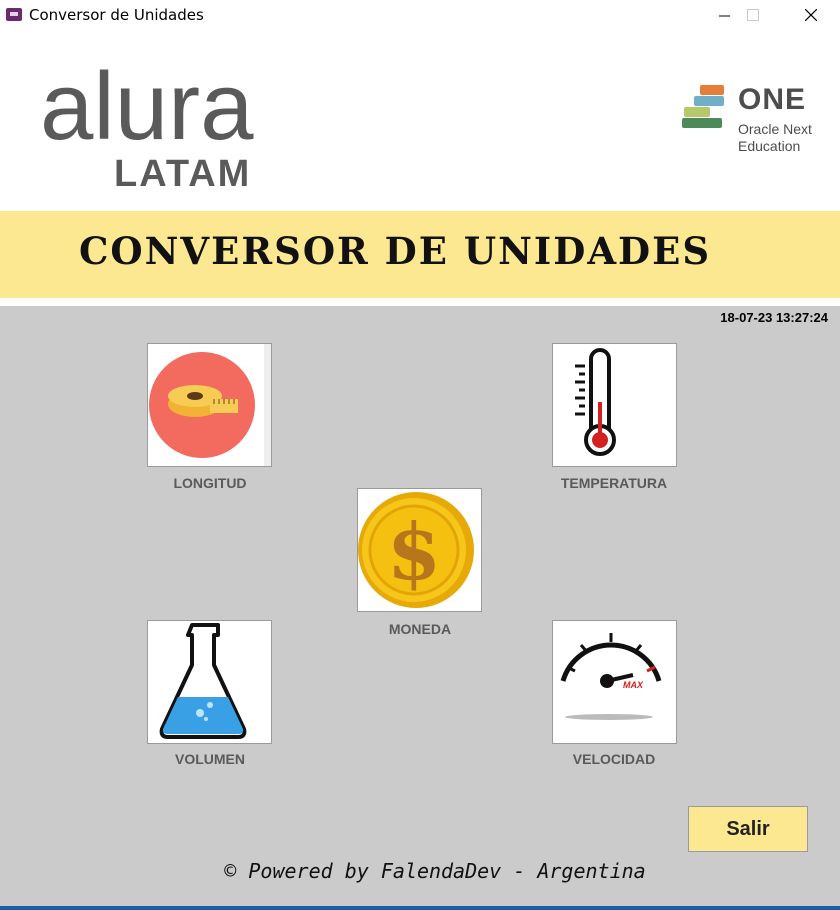 The image size is (840, 910). I want to click on svg-text: MAX, so click(633, 685).